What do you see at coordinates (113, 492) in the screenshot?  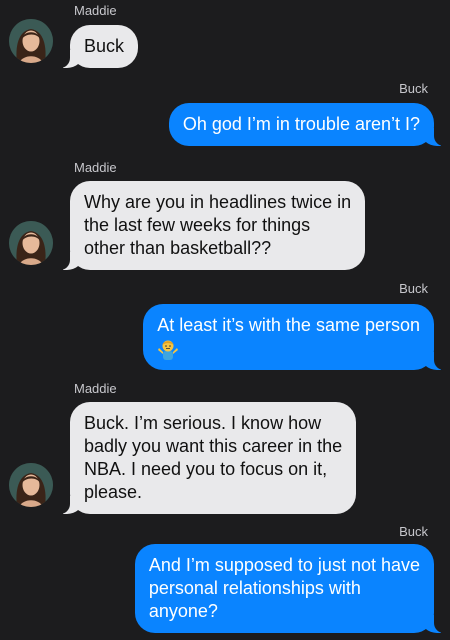 I see `message-text: please.` at bounding box center [113, 492].